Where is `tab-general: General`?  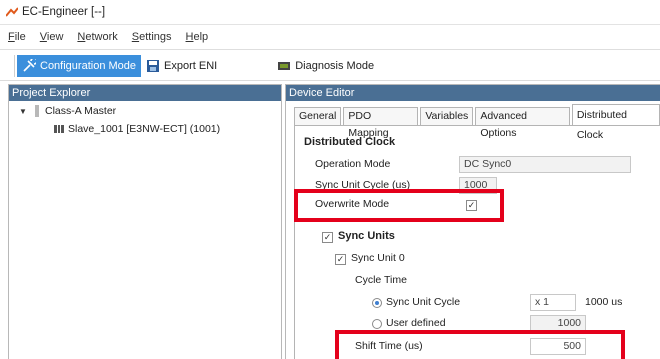 tab-general: General is located at coordinates (318, 116).